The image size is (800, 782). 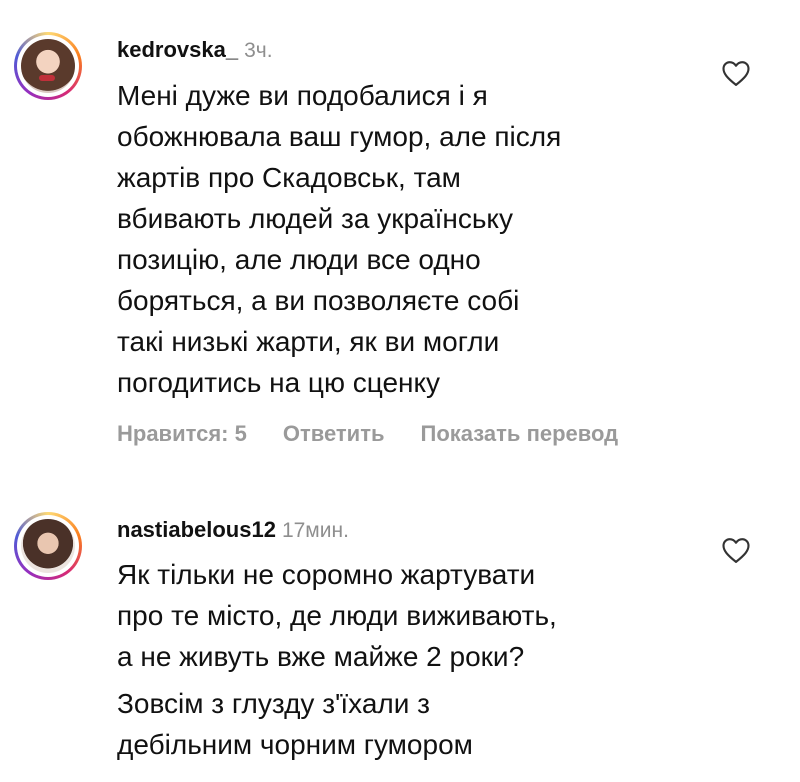 I want to click on timestamp: 3ч., so click(x=258, y=50).